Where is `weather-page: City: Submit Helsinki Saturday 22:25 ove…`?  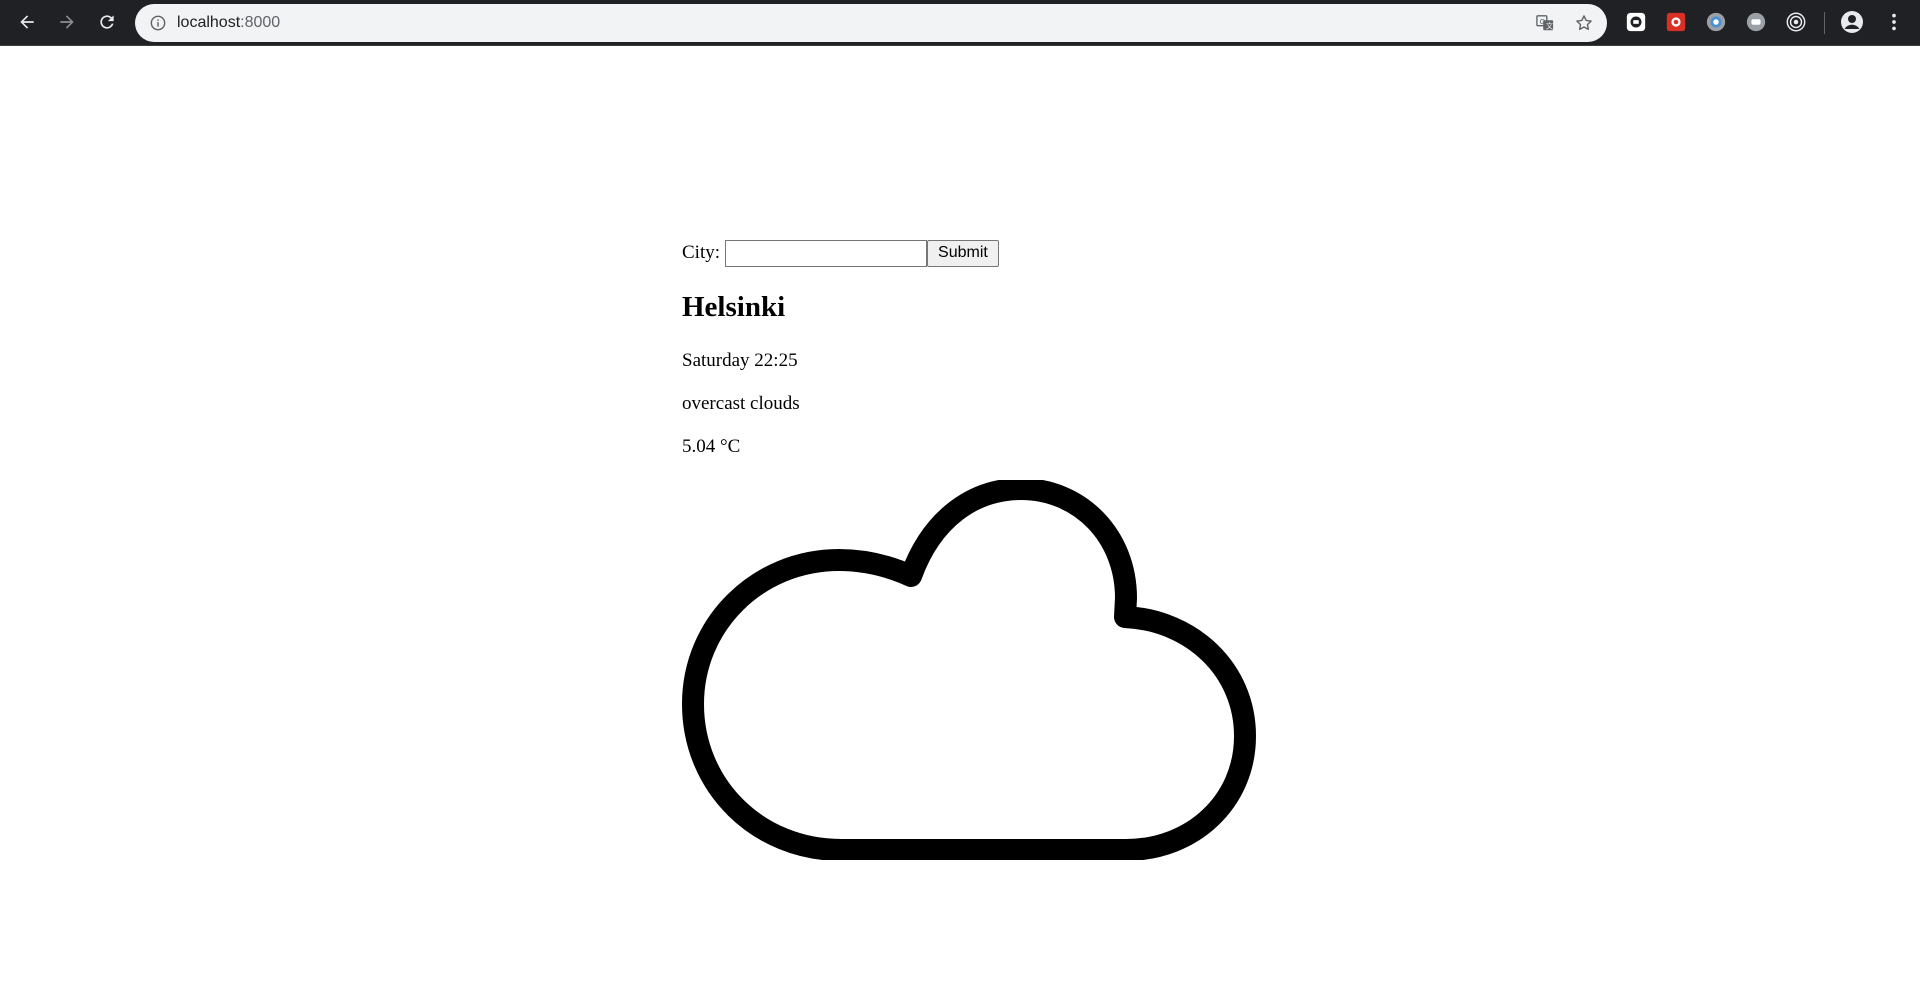
weather-page: City: Submit Helsinki Saturday 22:25 ove… is located at coordinates (840, 348).